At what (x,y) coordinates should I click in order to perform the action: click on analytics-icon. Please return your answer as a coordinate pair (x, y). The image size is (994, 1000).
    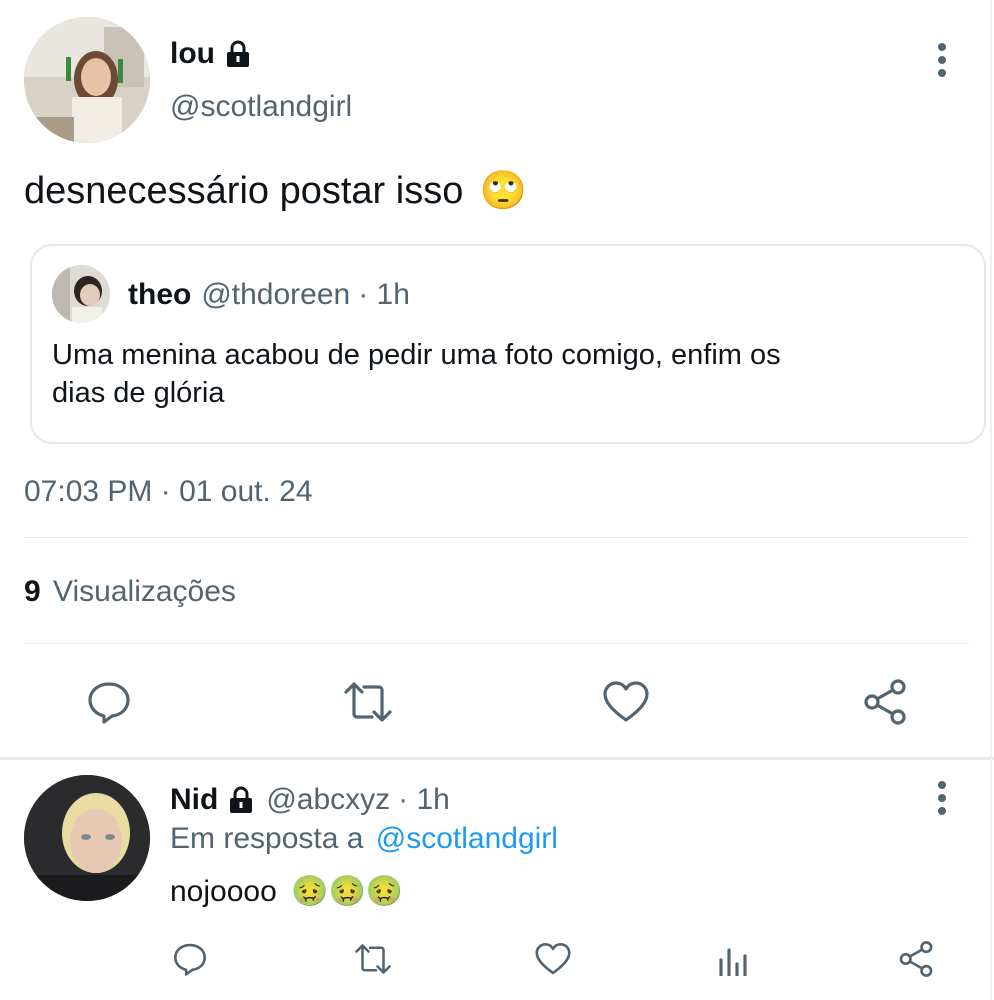
    Looking at the image, I should click on (733, 959).